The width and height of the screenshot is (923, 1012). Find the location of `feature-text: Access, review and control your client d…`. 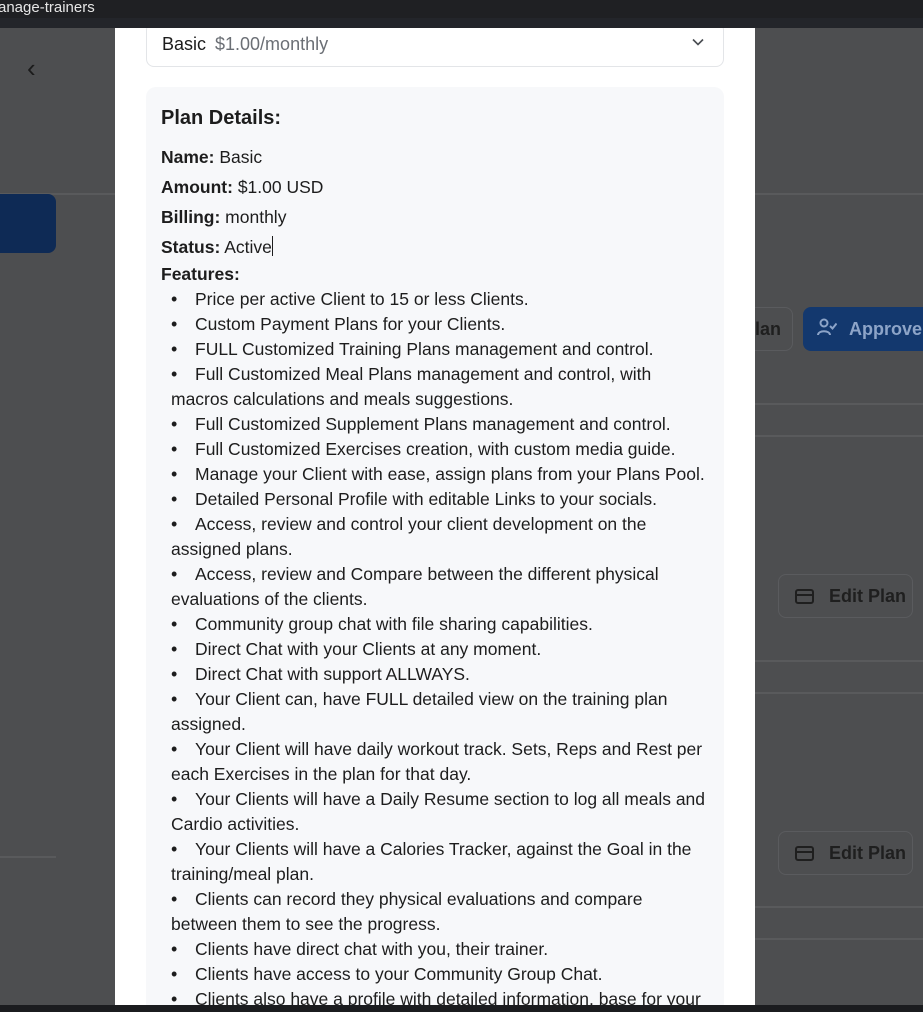

feature-text: Access, review and control your client d… is located at coordinates (409, 536).